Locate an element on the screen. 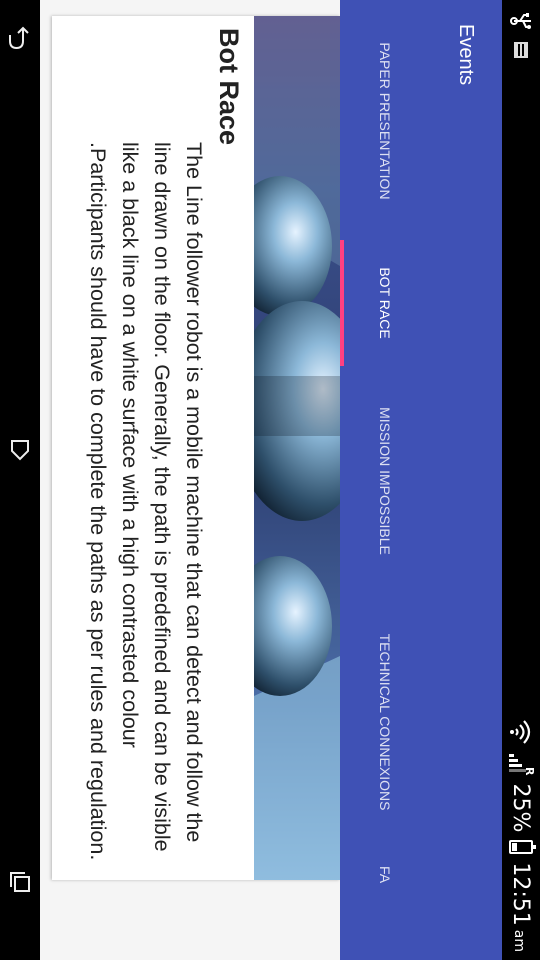  event-image is located at coordinates (297, 448).